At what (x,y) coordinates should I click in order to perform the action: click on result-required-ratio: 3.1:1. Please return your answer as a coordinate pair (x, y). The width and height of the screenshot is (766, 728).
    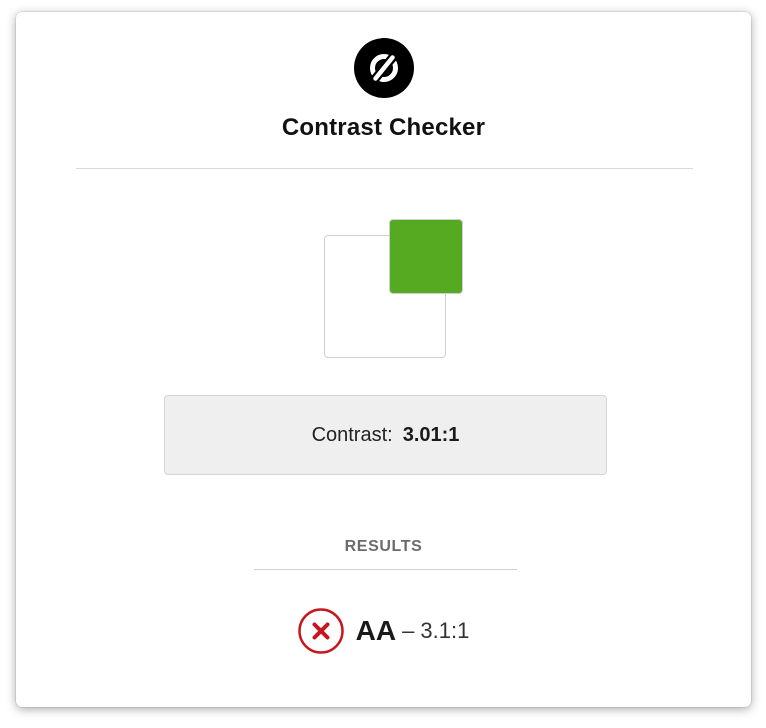
    Looking at the image, I should click on (445, 630).